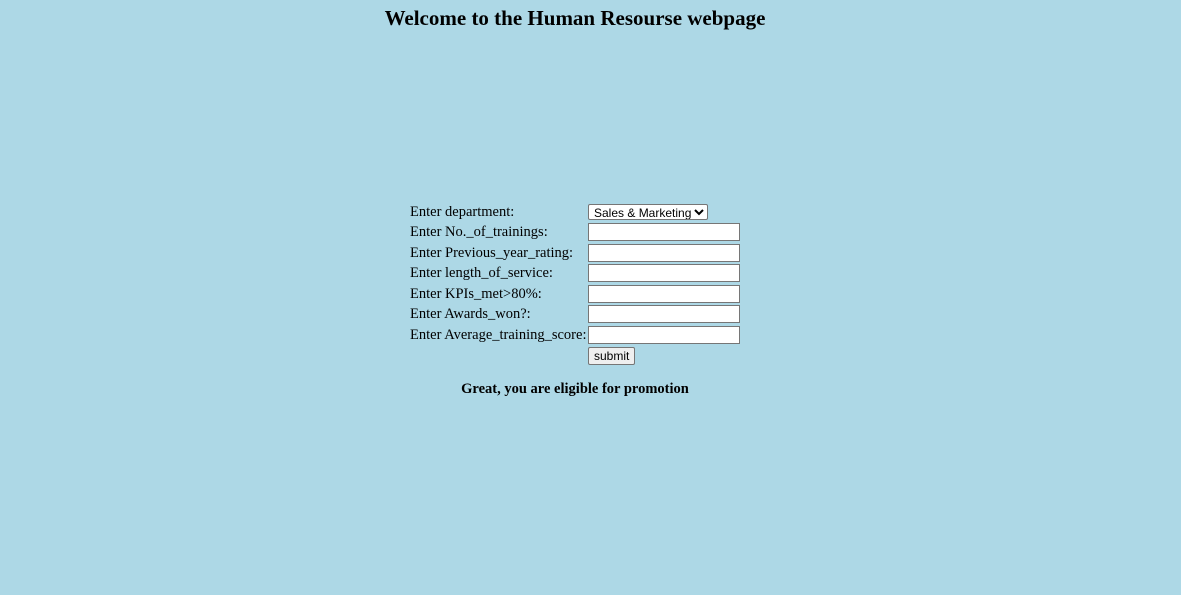  I want to click on kpis-met-row: Enter KPIs_met>80%:, so click(579, 294).